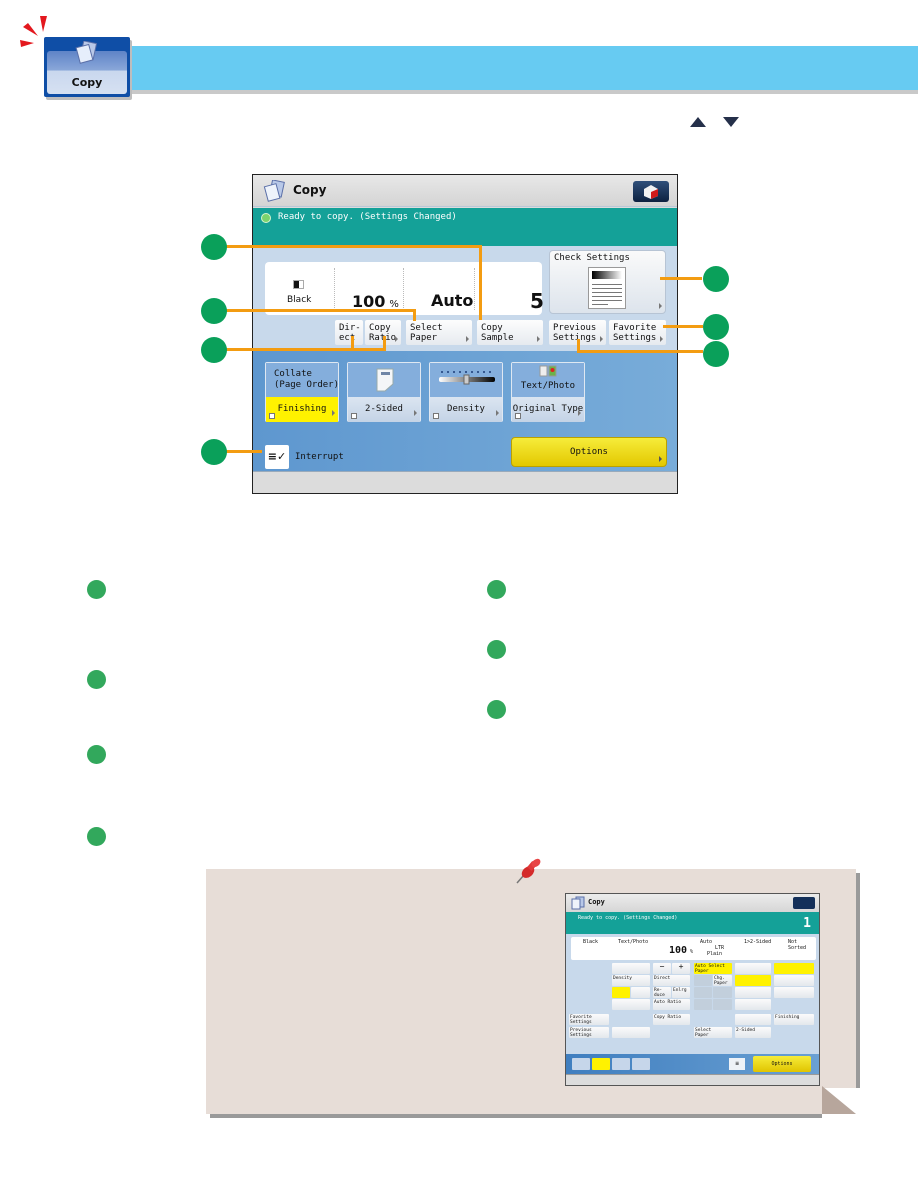  I want to click on density-slider-icon, so click(467, 378).